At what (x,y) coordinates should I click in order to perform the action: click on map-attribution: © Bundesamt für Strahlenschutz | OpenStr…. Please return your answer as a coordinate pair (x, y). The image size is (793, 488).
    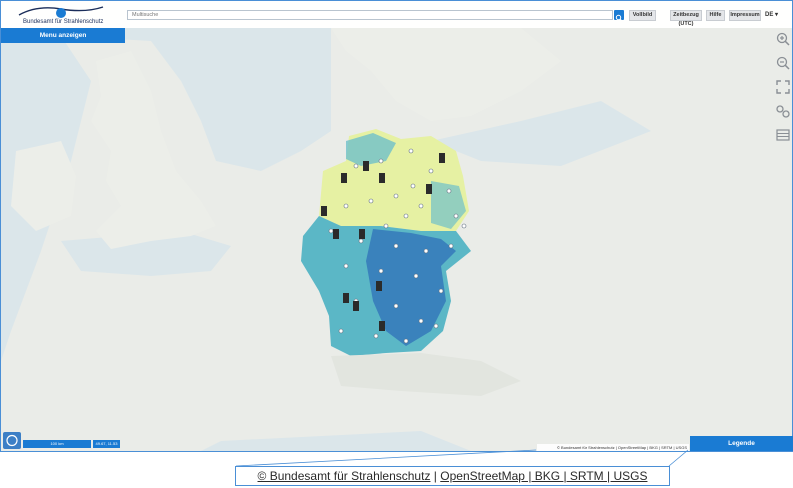
    Looking at the image, I should click on (613, 447).